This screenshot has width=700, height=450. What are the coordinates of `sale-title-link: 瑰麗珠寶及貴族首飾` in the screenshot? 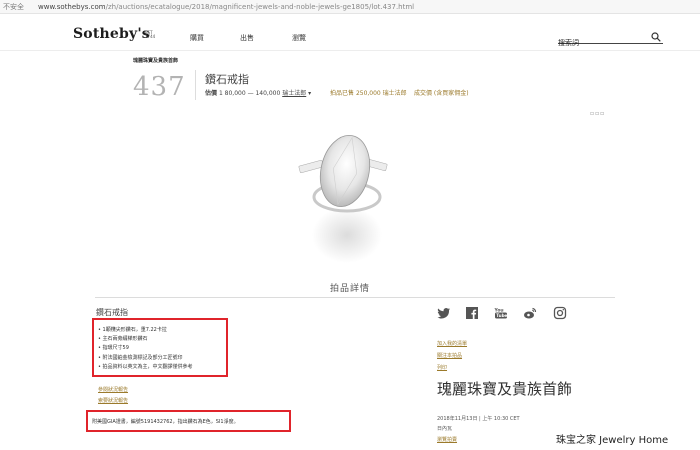 It's located at (155, 60).